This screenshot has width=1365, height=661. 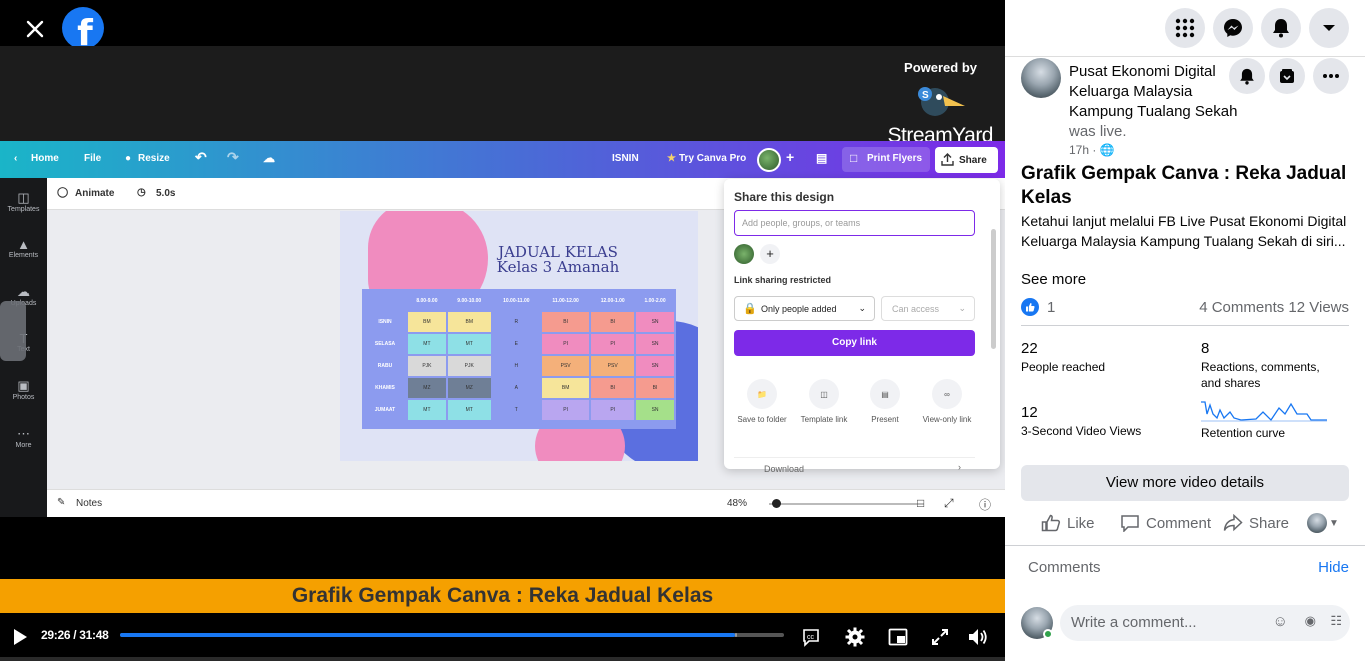 I want to click on sticker-icon: ☷, so click(x=1336, y=621).